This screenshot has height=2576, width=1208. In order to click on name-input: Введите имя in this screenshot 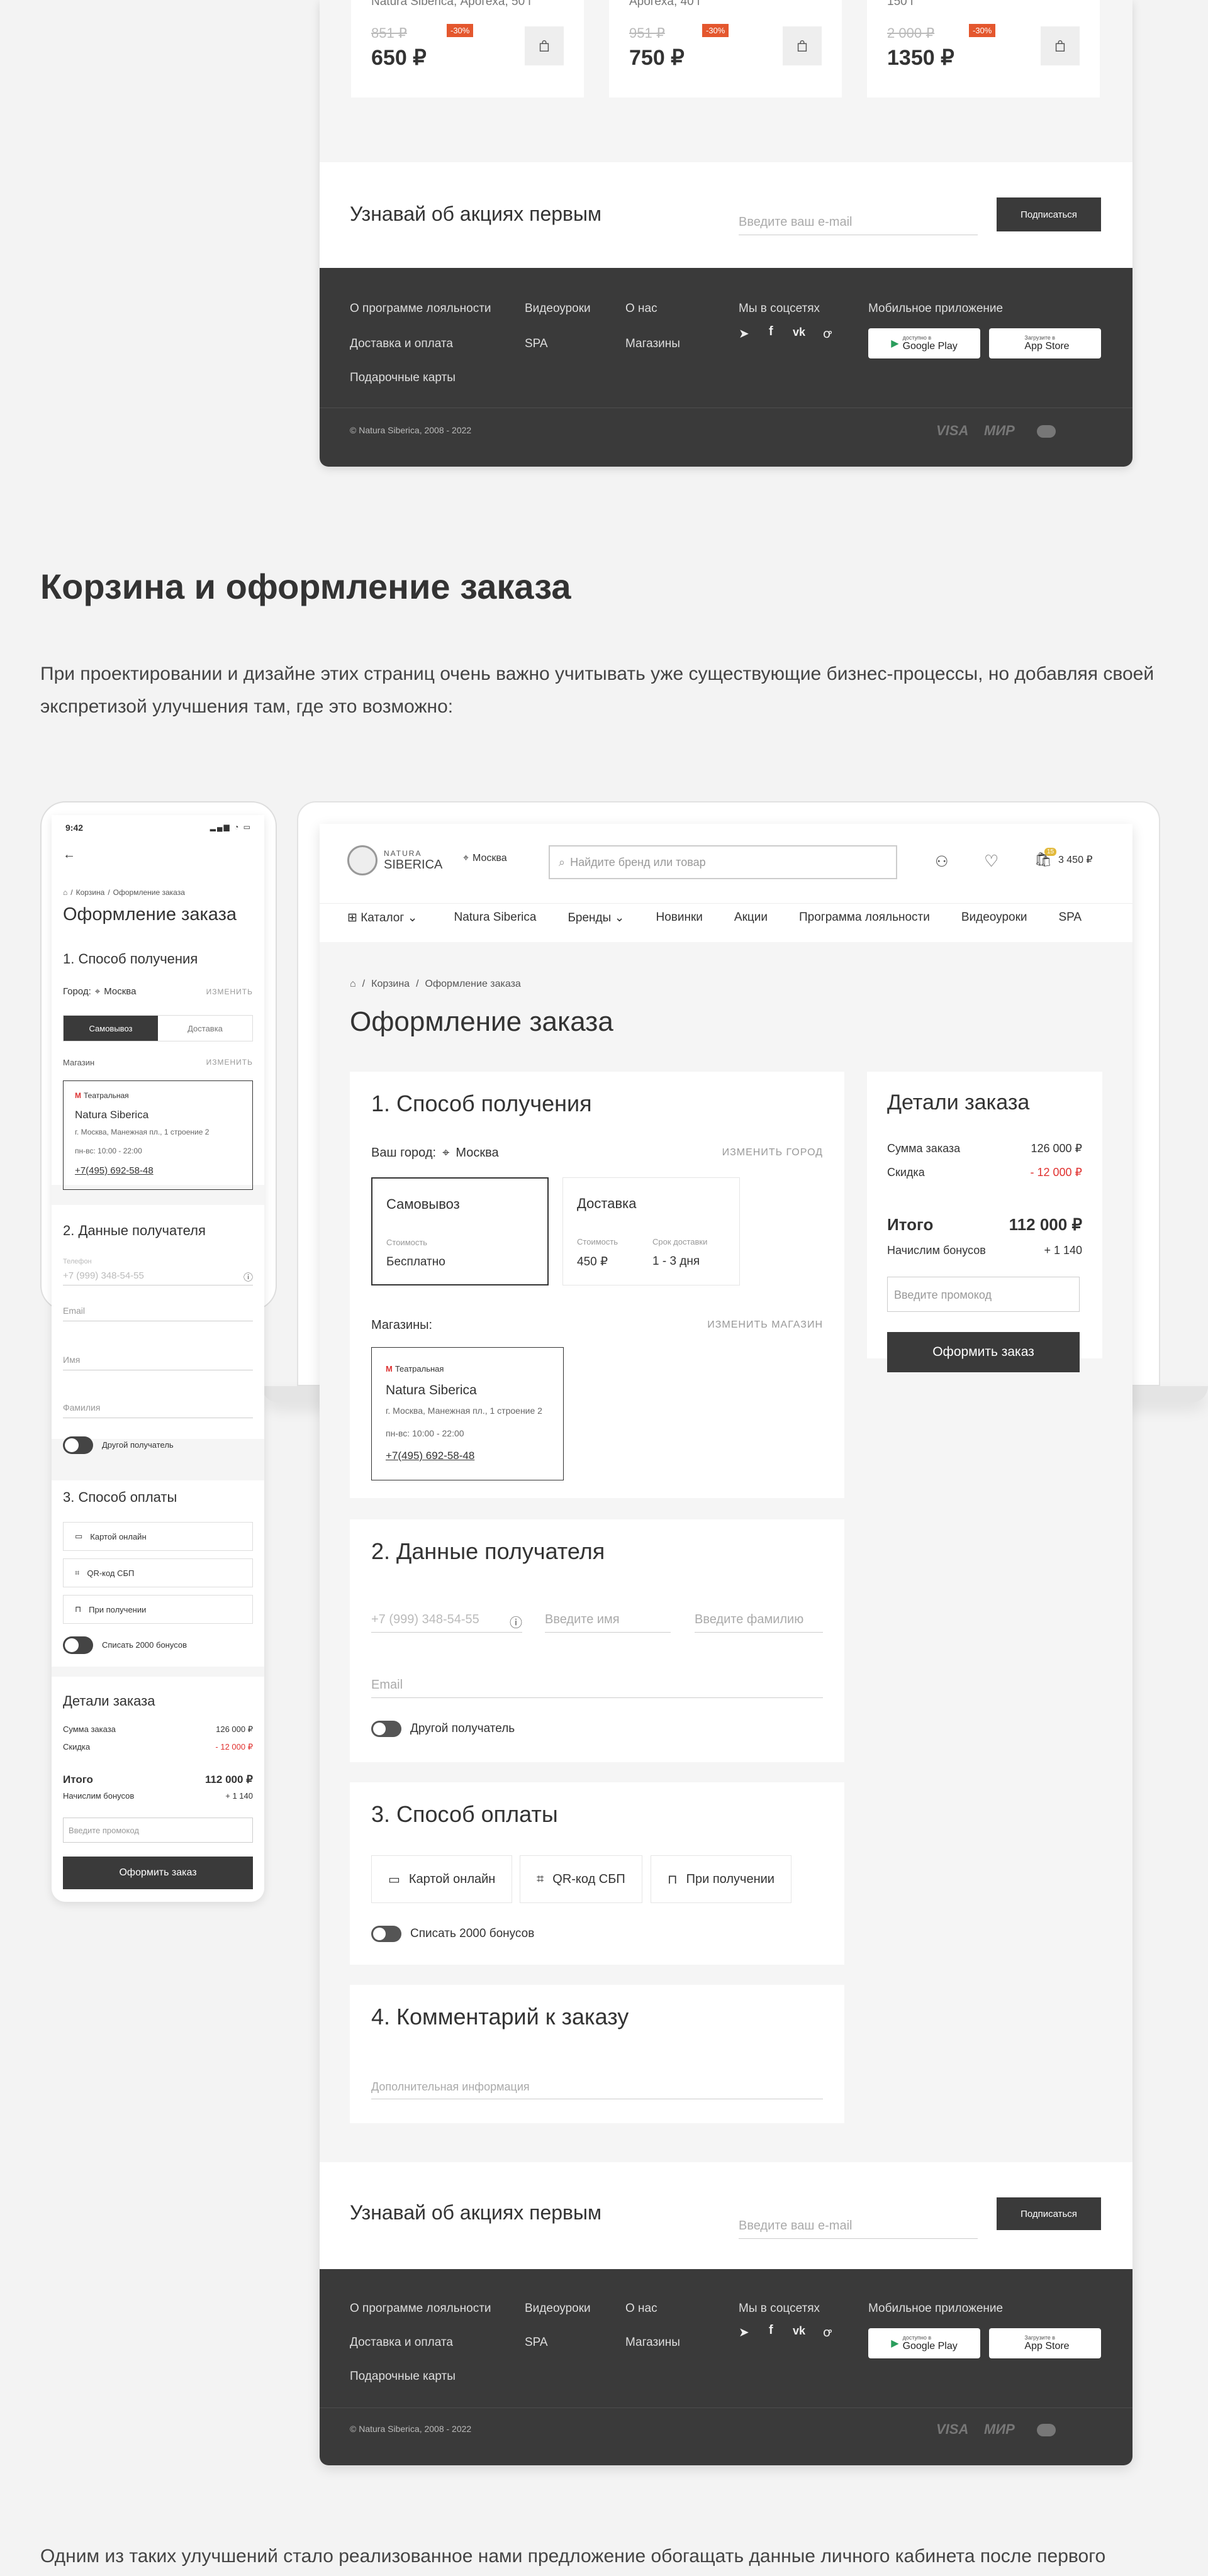, I will do `click(608, 1623)`.